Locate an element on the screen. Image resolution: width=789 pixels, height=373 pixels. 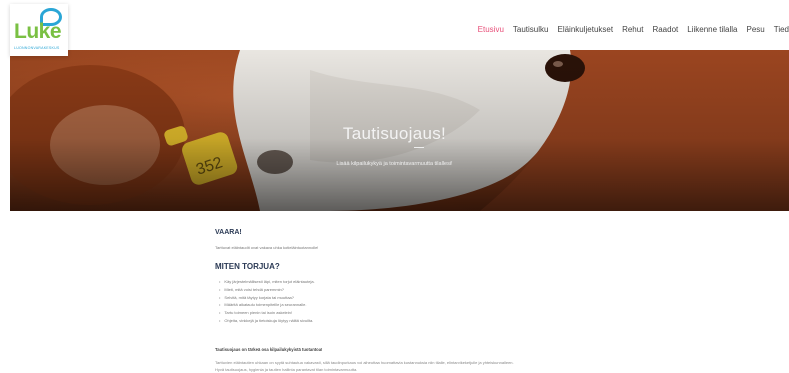
nav-item-rehut: Rehut is located at coordinates (632, 29).